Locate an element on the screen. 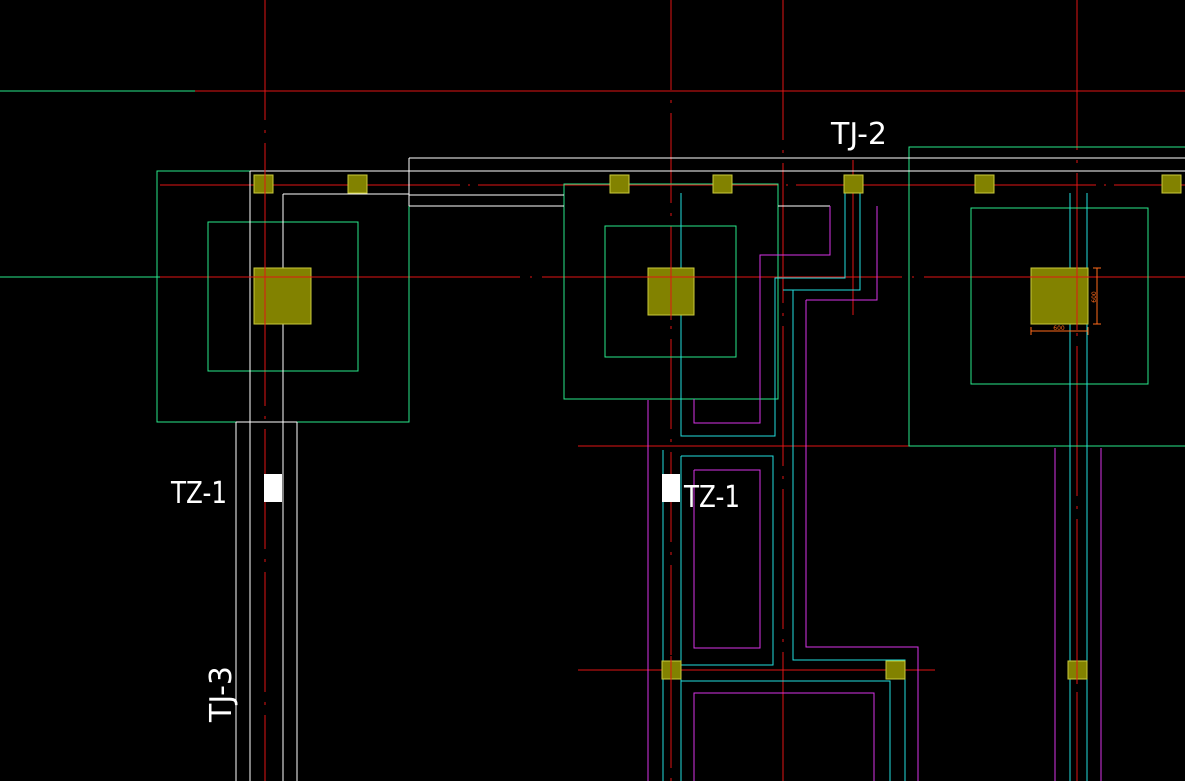  tj2-label: TJ-2 is located at coordinates (858, 134).